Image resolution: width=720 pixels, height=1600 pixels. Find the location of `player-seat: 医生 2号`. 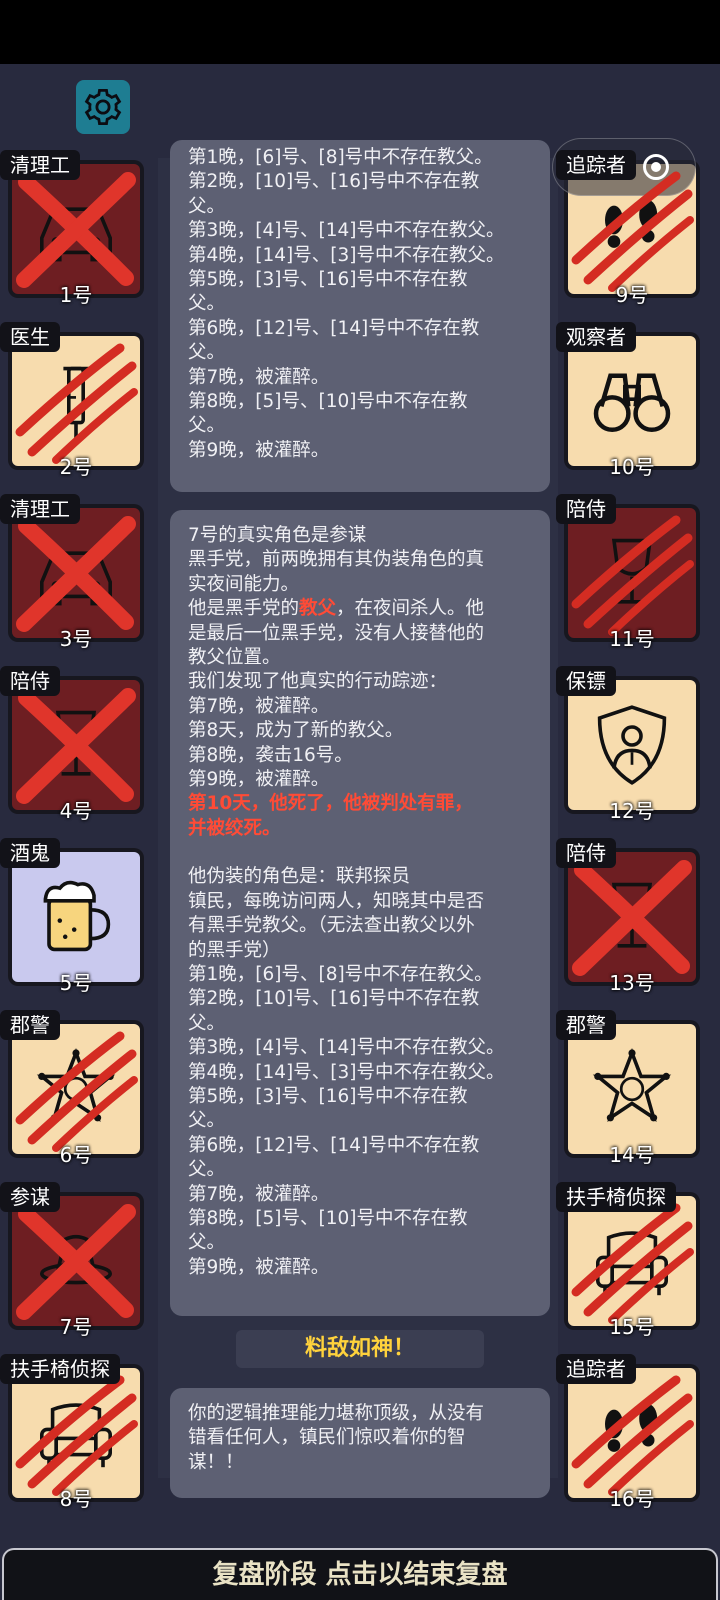

player-seat: 医生 2号 is located at coordinates (72, 400).